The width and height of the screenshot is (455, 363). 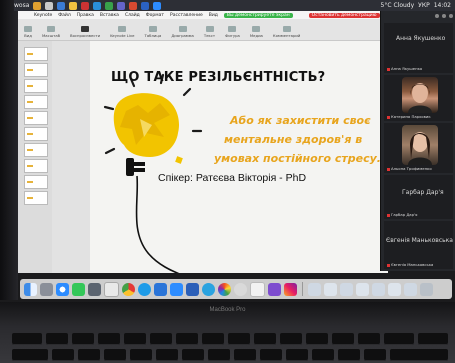 What do you see at coordinates (258, 15) in the screenshot?
I see `share-indicator: Вы демонстрируете экран` at bounding box center [258, 15].